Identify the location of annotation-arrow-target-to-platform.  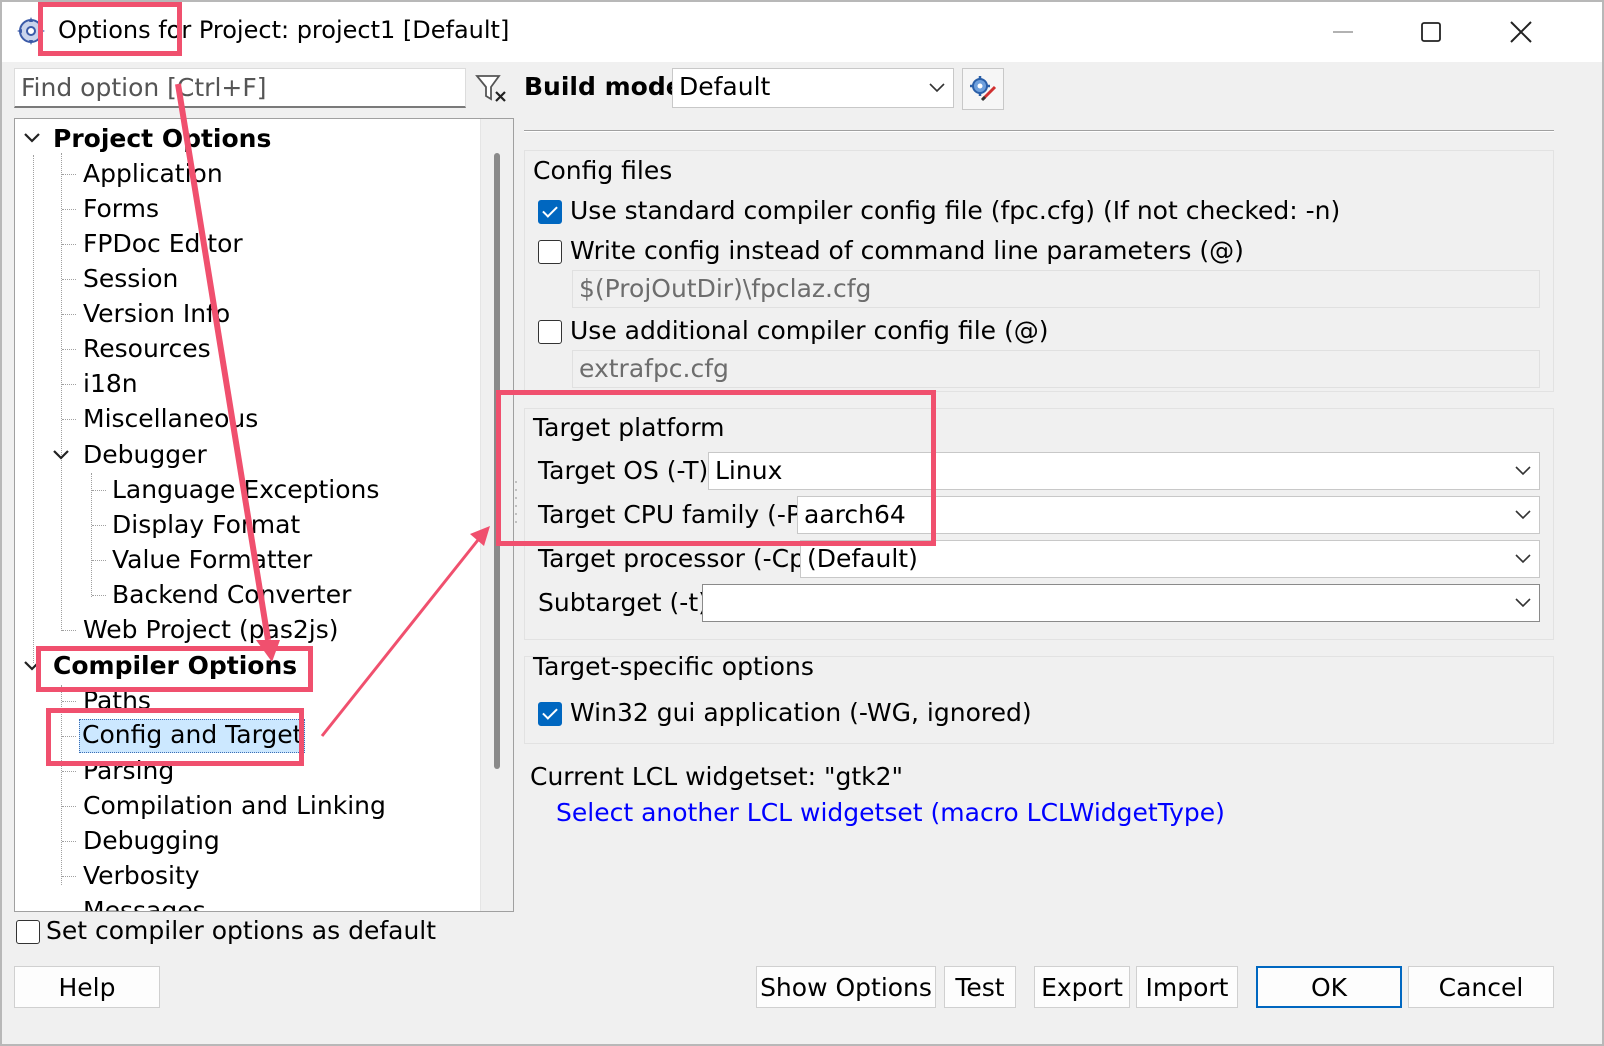
(400, 638).